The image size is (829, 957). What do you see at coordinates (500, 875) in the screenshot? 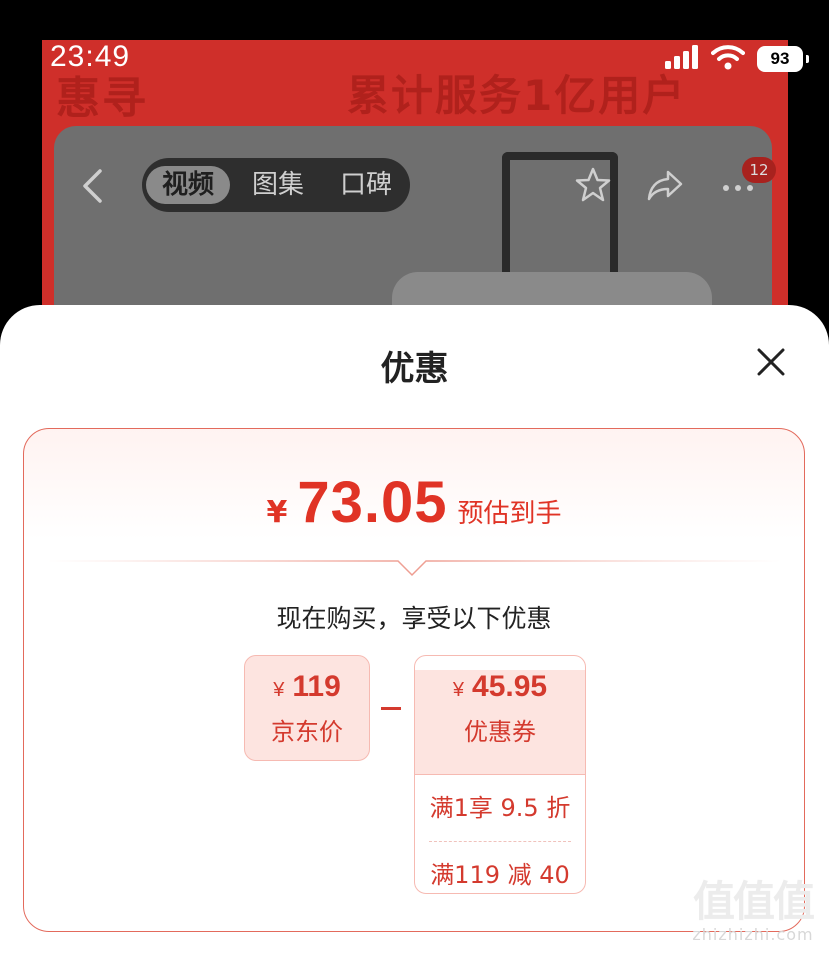
I see `coupon-item-reduction: 满119 减 40` at bounding box center [500, 875].